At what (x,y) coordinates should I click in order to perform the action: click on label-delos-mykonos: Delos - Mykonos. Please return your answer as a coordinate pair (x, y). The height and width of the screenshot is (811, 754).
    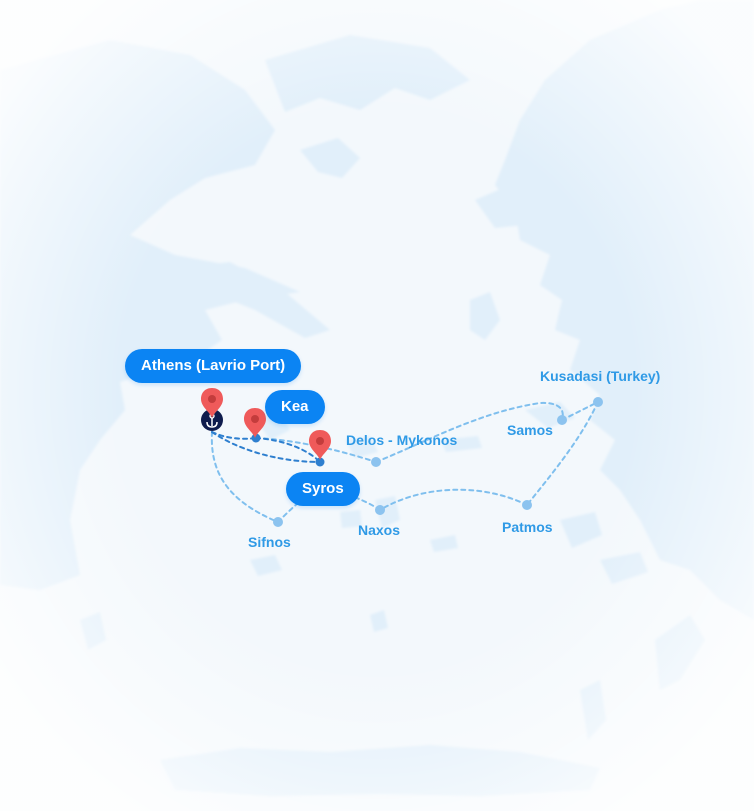
    Looking at the image, I should click on (401, 440).